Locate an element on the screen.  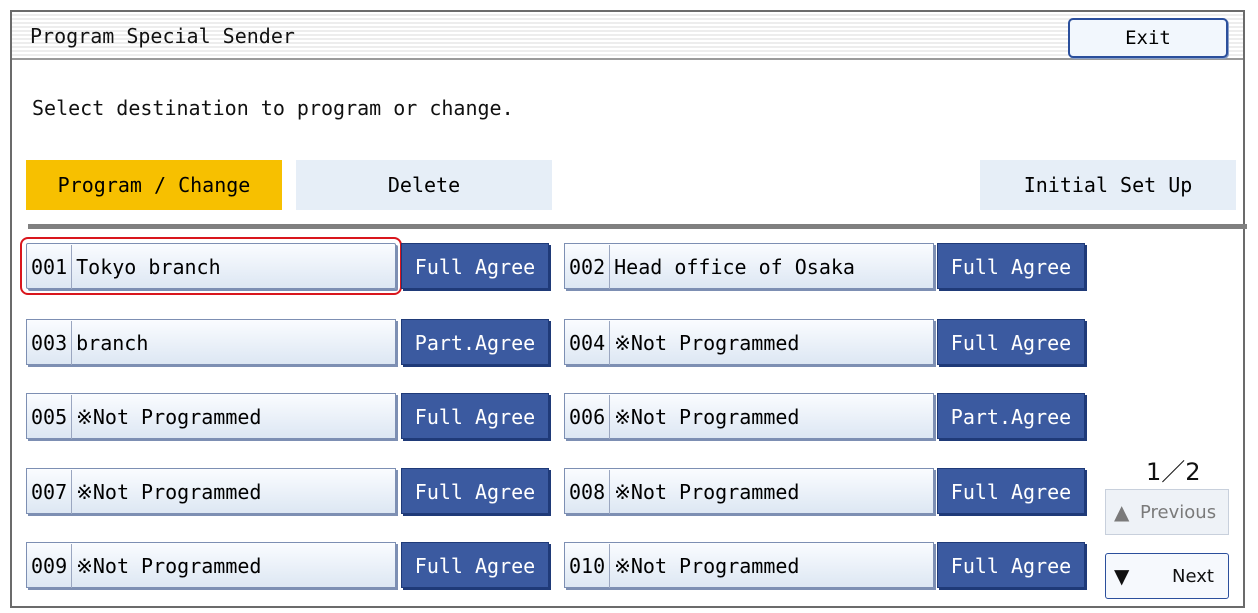
agree-toggle-007: Full Agree is located at coordinates (475, 491).